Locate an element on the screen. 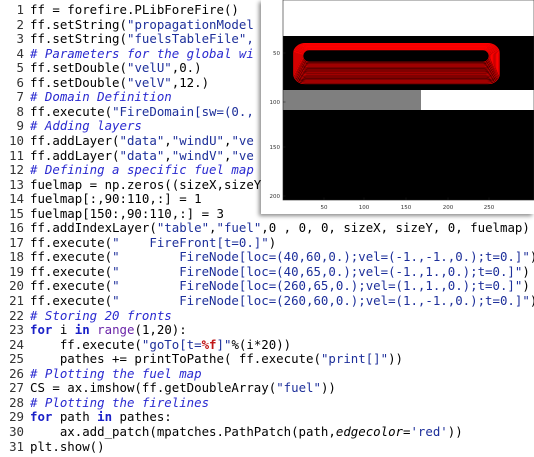 The image size is (534, 457). line-number: 1 is located at coordinates (20, 9).